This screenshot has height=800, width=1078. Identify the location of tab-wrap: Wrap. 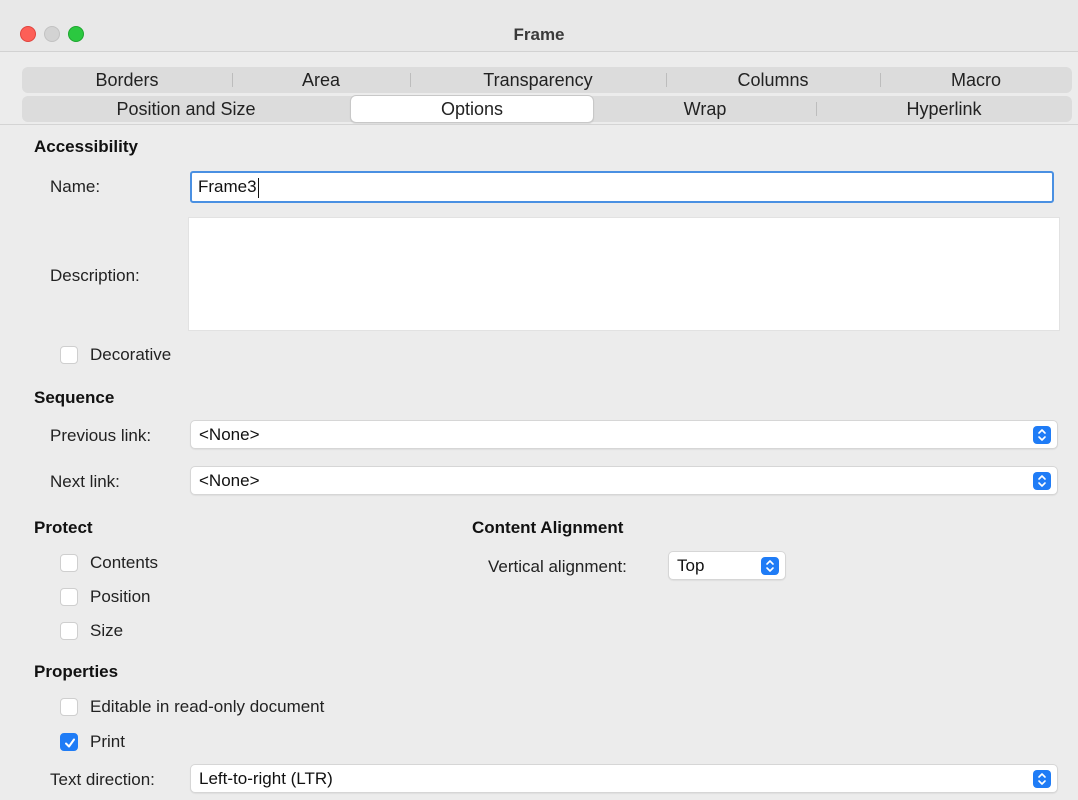
(705, 109).